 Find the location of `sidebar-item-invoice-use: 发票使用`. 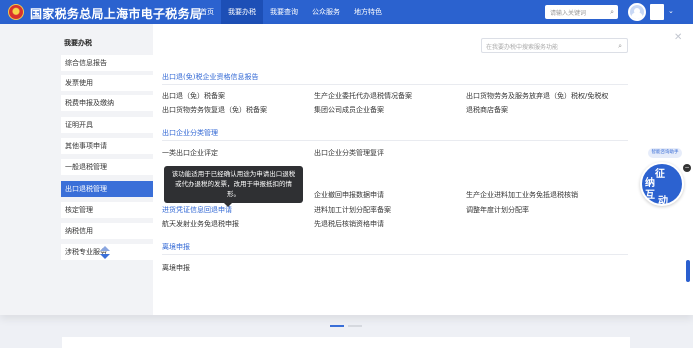

sidebar-item-invoice-use: 发票使用 is located at coordinates (107, 83).